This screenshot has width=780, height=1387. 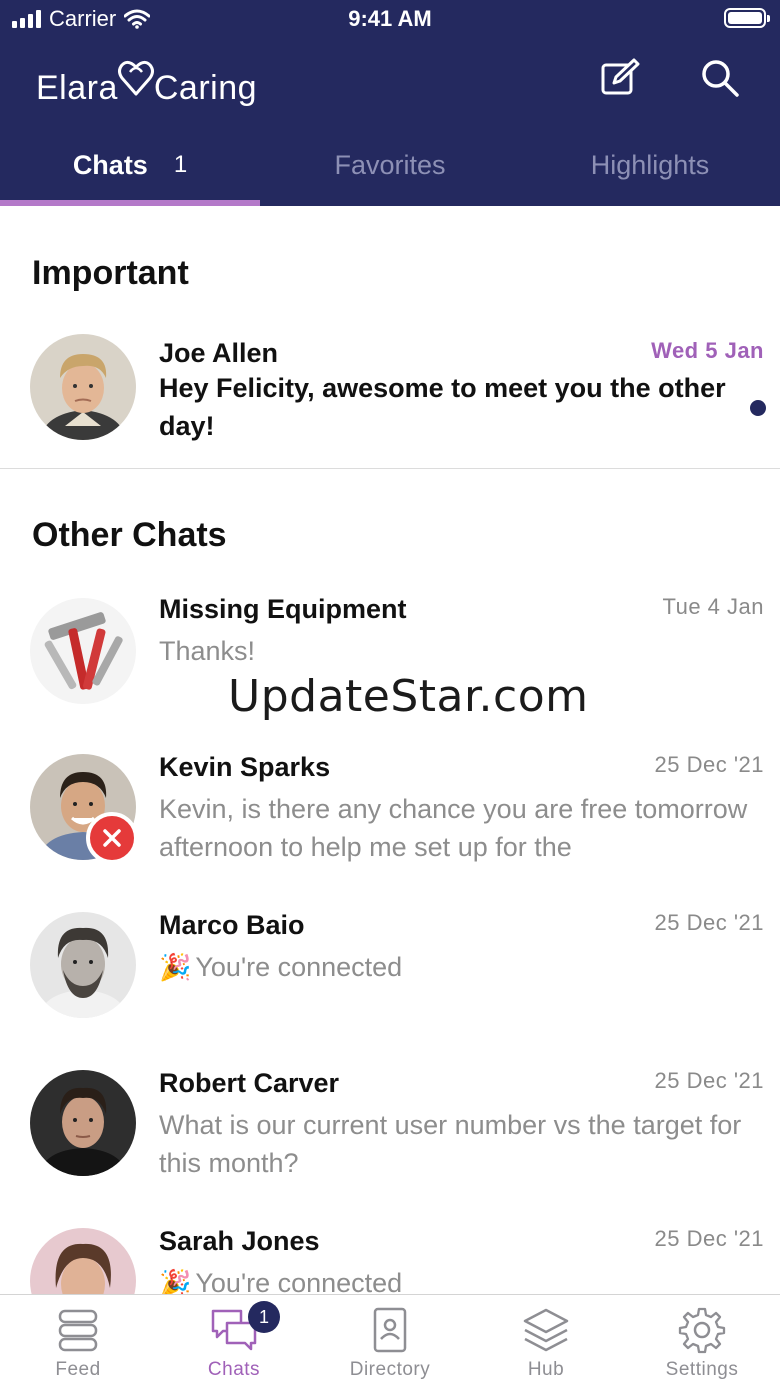 What do you see at coordinates (78, 1369) in the screenshot?
I see `nav-feed-label: Feed` at bounding box center [78, 1369].